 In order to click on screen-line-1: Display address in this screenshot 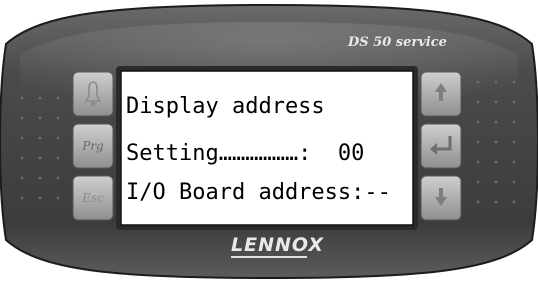, I will do `click(225, 106)`.